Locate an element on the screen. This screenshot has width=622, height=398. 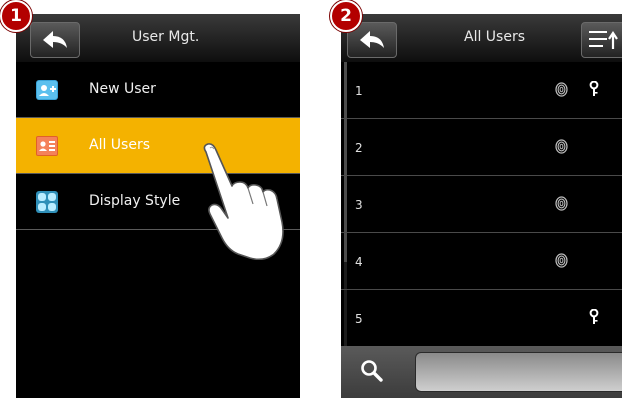
menu-label: Display Style is located at coordinates (135, 201).